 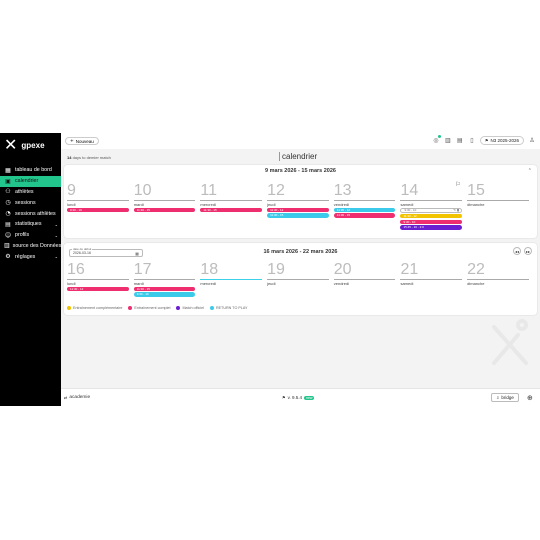 What do you see at coordinates (142, 190) in the screenshot?
I see `day-number: 10` at bounding box center [142, 190].